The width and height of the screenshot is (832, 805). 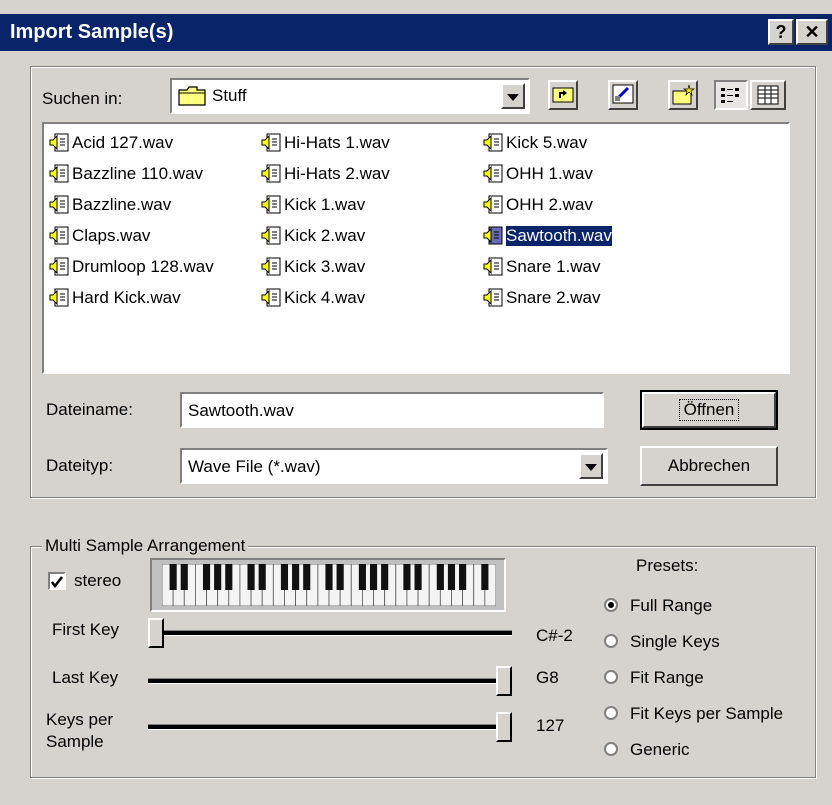 What do you see at coordinates (394, 466) in the screenshot?
I see `filetype-combo: Wave File (*.wav)` at bounding box center [394, 466].